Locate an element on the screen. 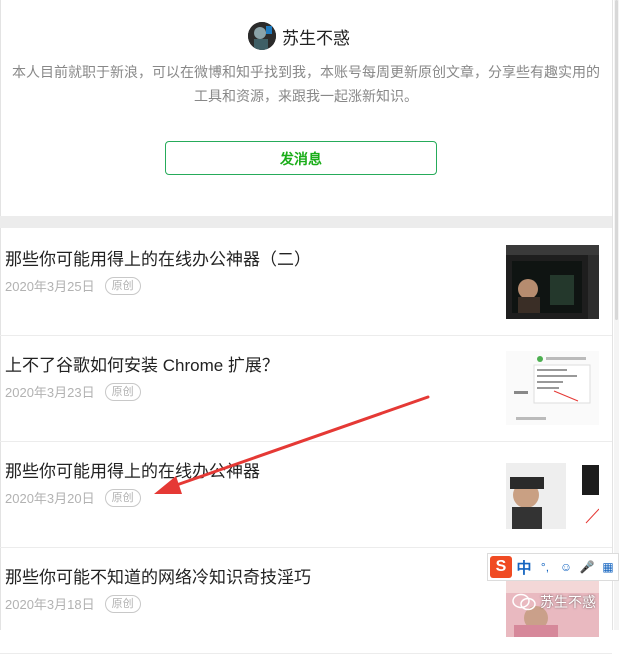 The width and height of the screenshot is (619, 654). article-date: 2020年3月20日 is located at coordinates (50, 498).